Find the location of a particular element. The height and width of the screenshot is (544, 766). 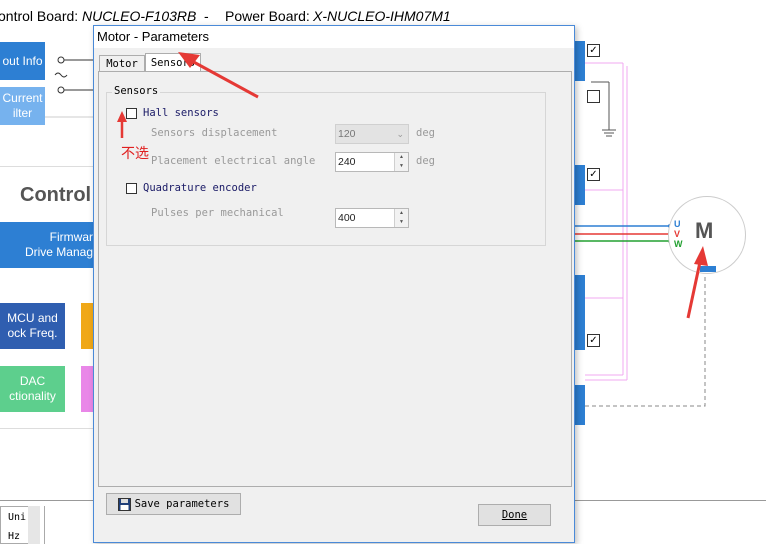

pulses-input: 400 ▲ ▼ is located at coordinates (372, 218).